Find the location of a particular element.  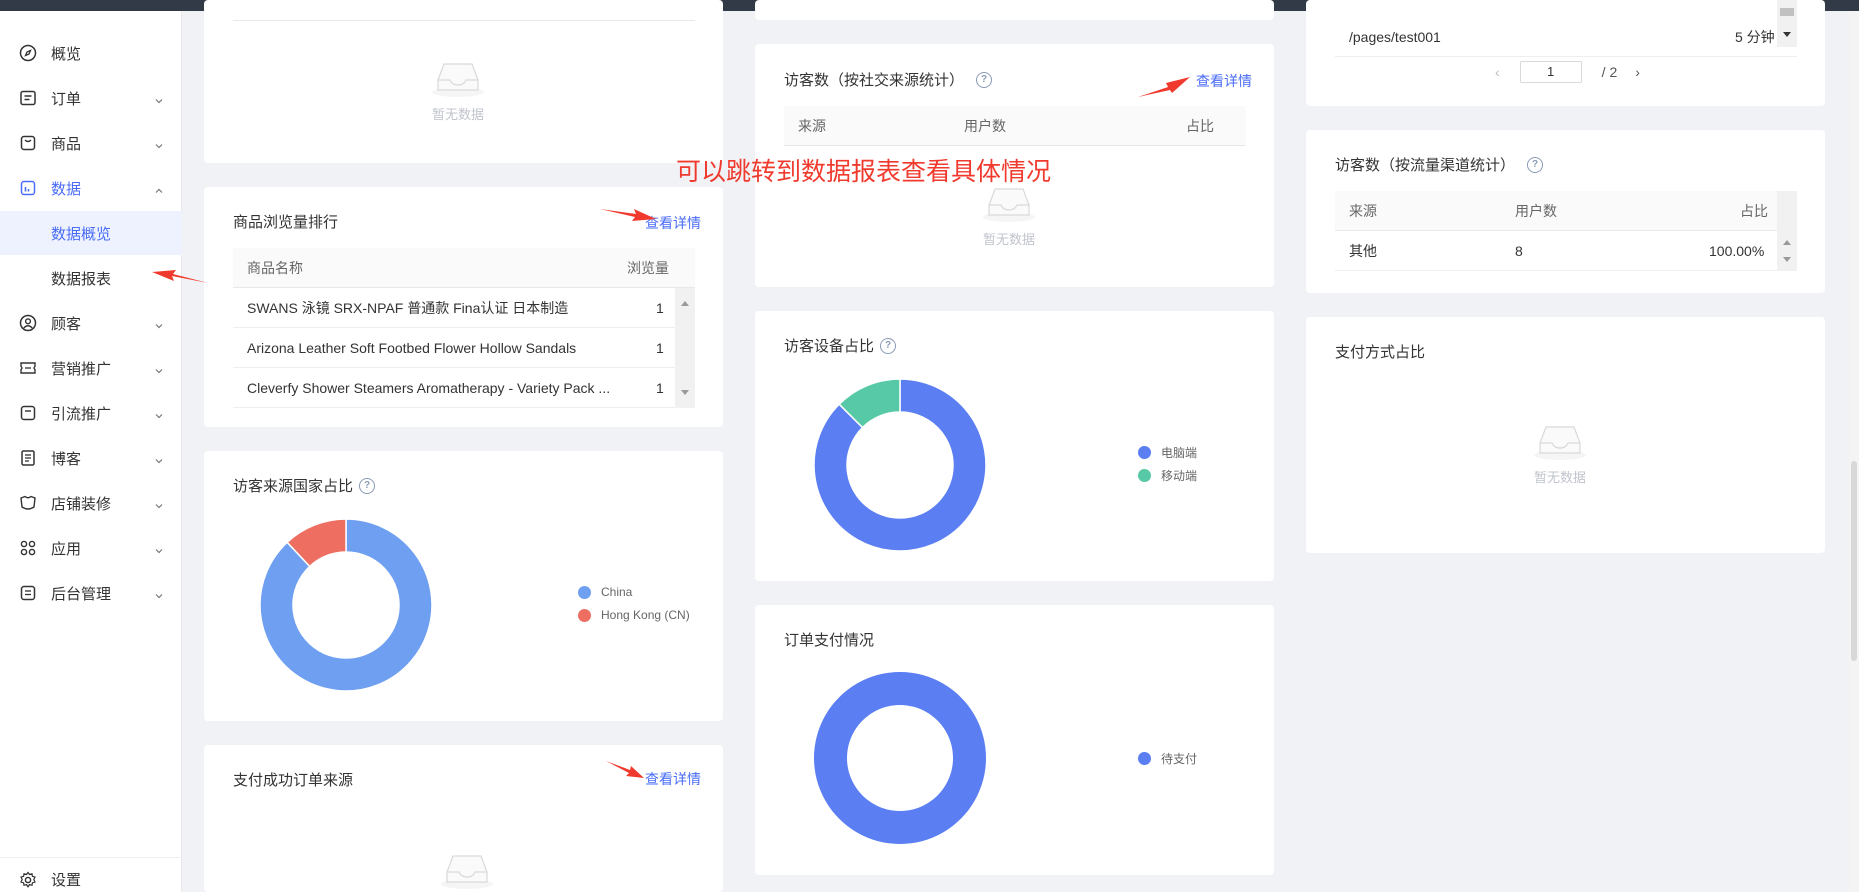

legend-item: 电脑端 is located at coordinates (1167, 452).